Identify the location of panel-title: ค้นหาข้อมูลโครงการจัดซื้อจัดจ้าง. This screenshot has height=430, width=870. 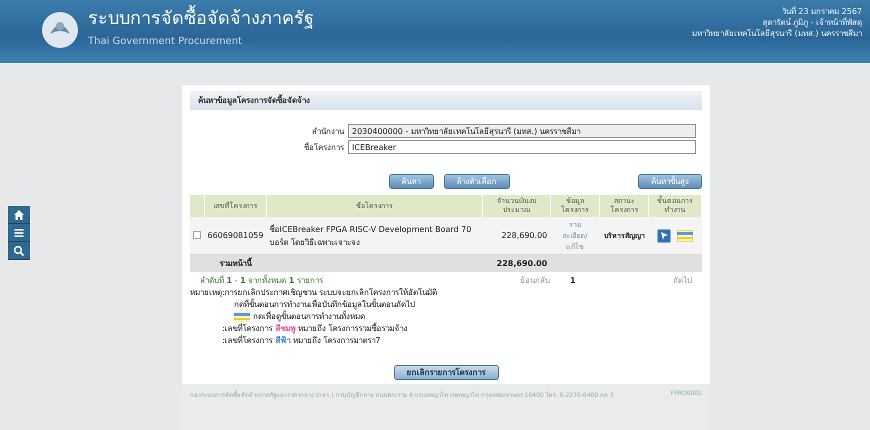
(446, 100).